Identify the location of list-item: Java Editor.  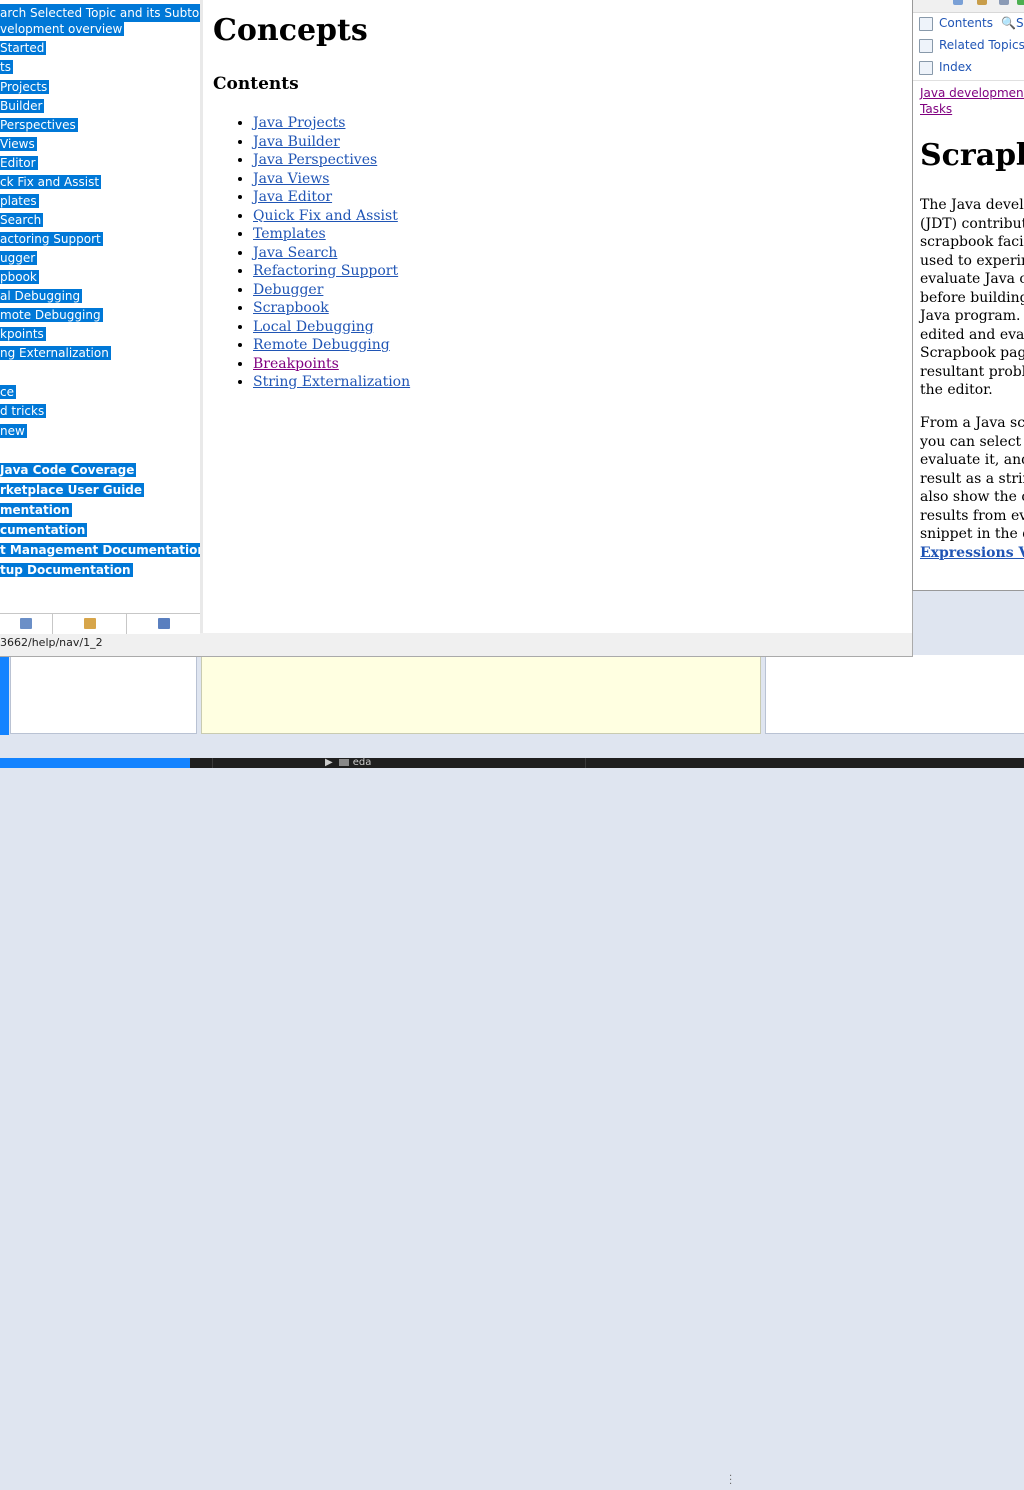
(331, 197).